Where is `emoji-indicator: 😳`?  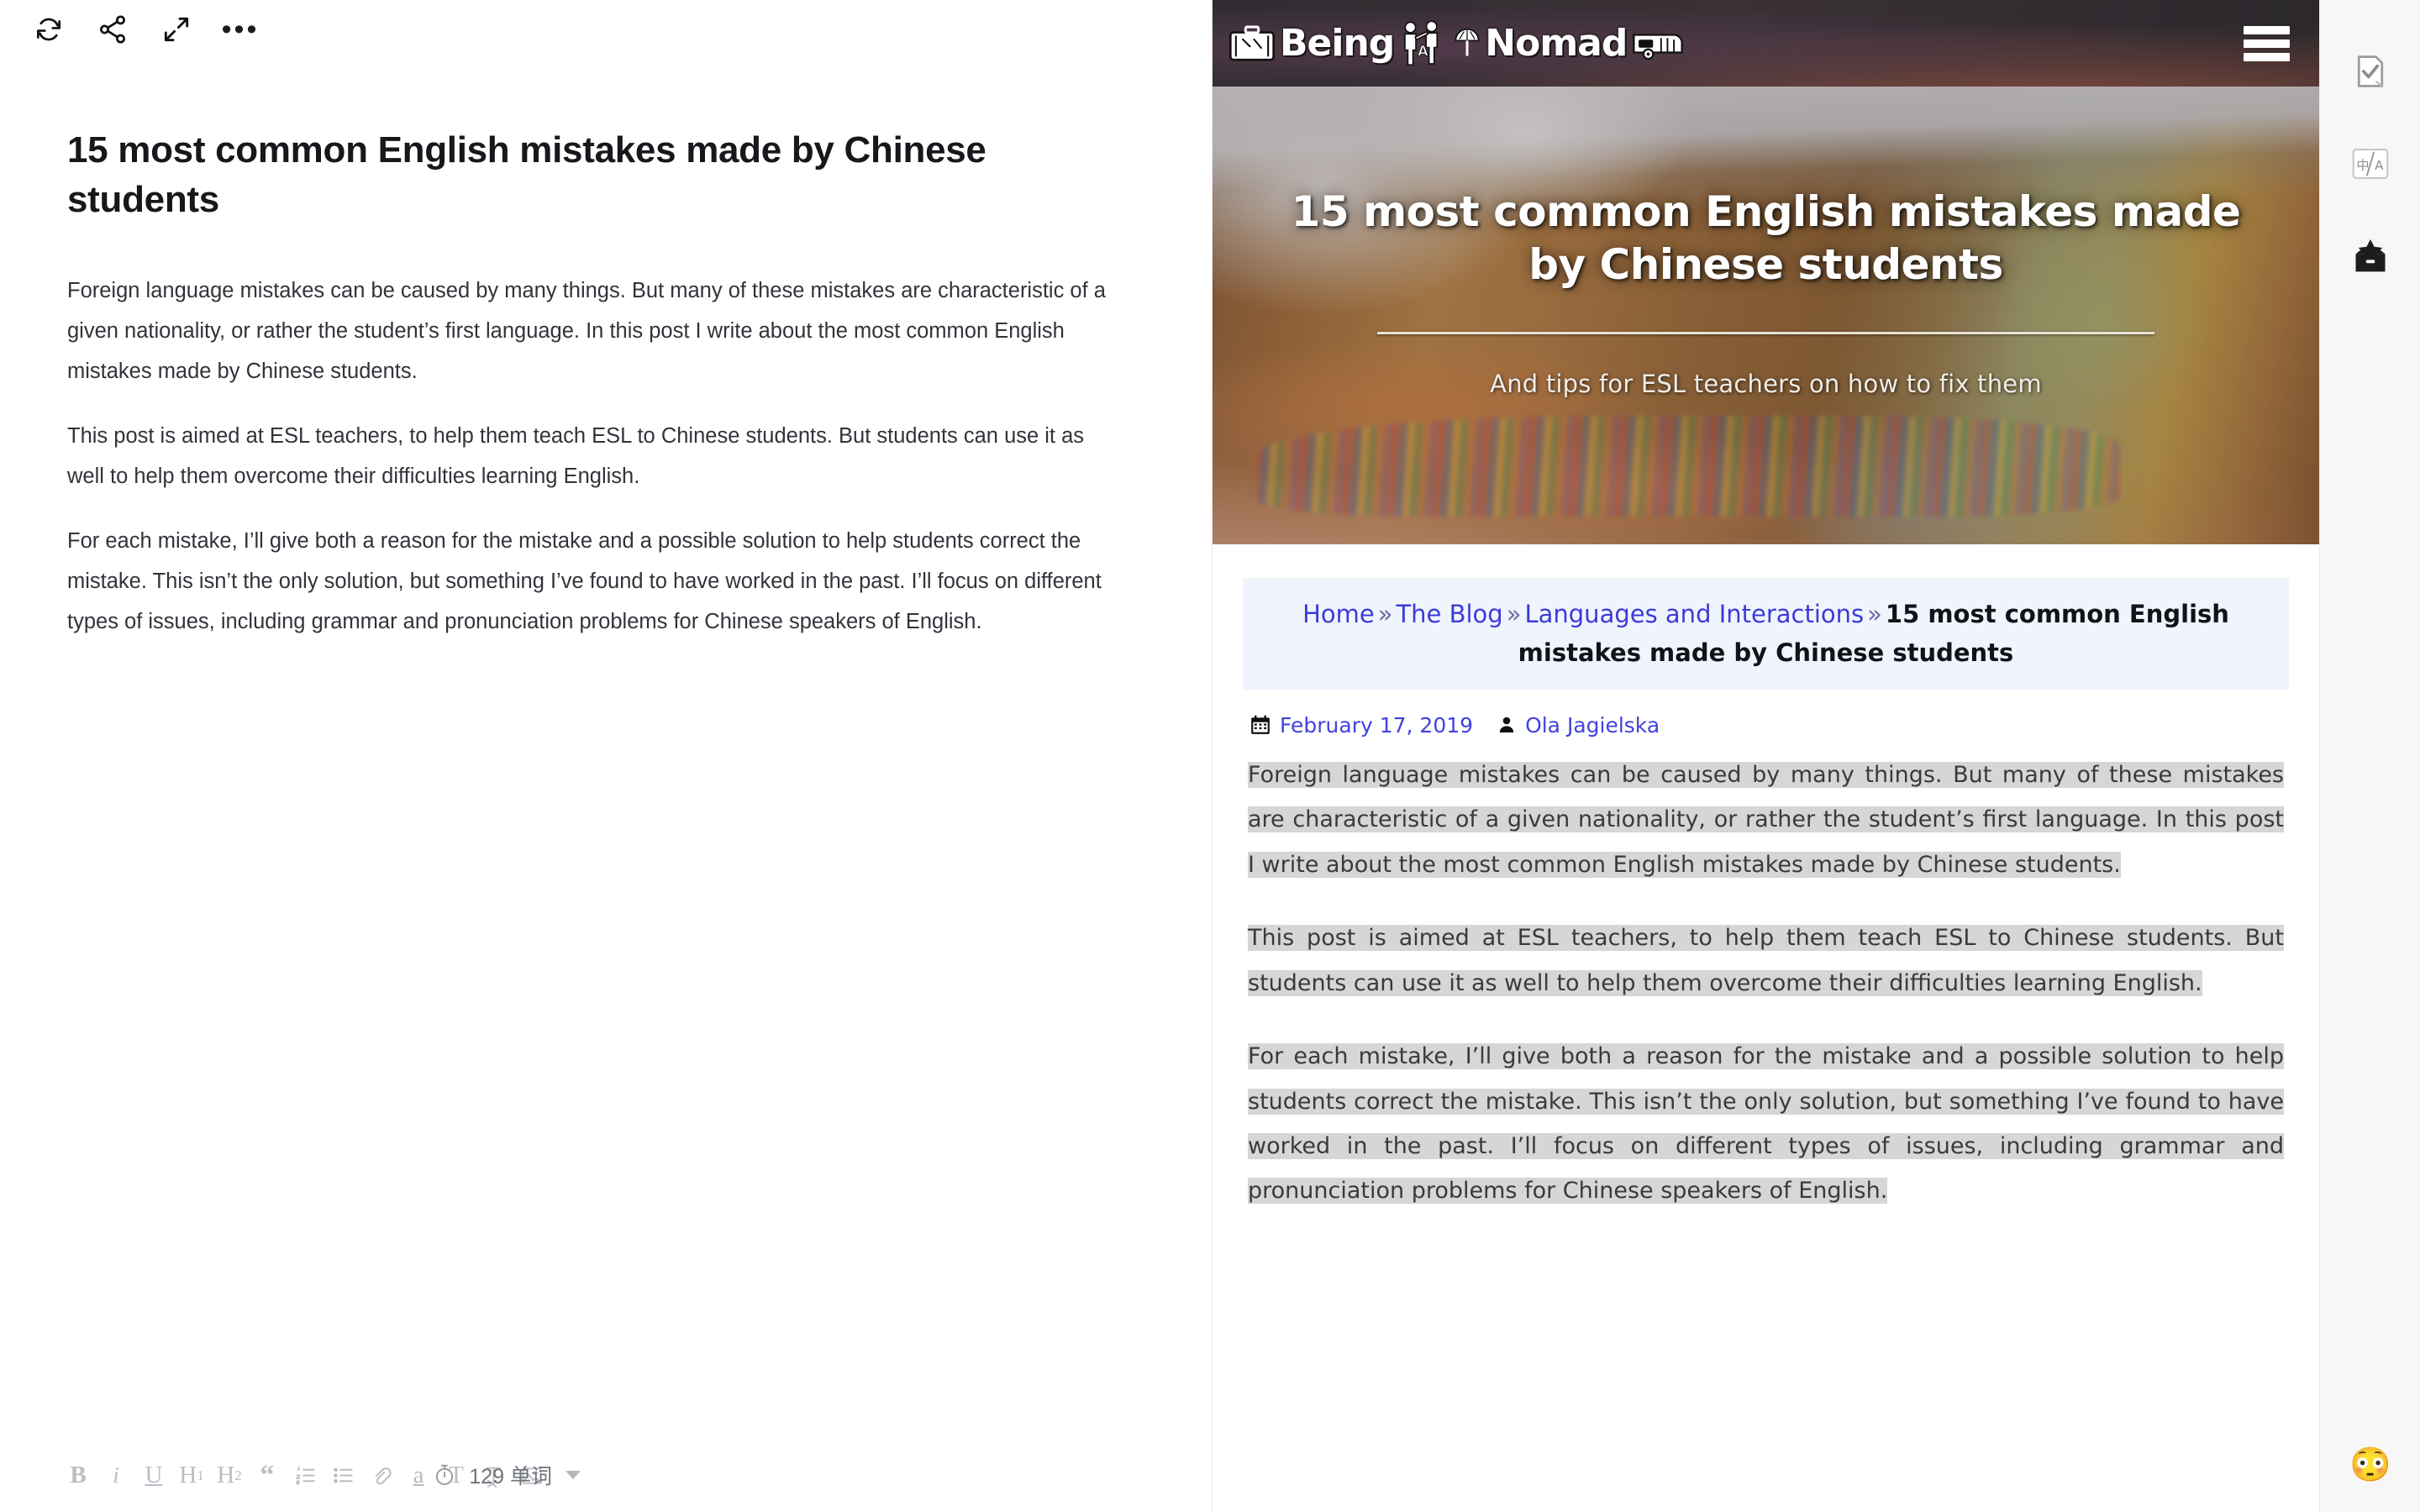 emoji-indicator: 😳 is located at coordinates (2370, 1465).